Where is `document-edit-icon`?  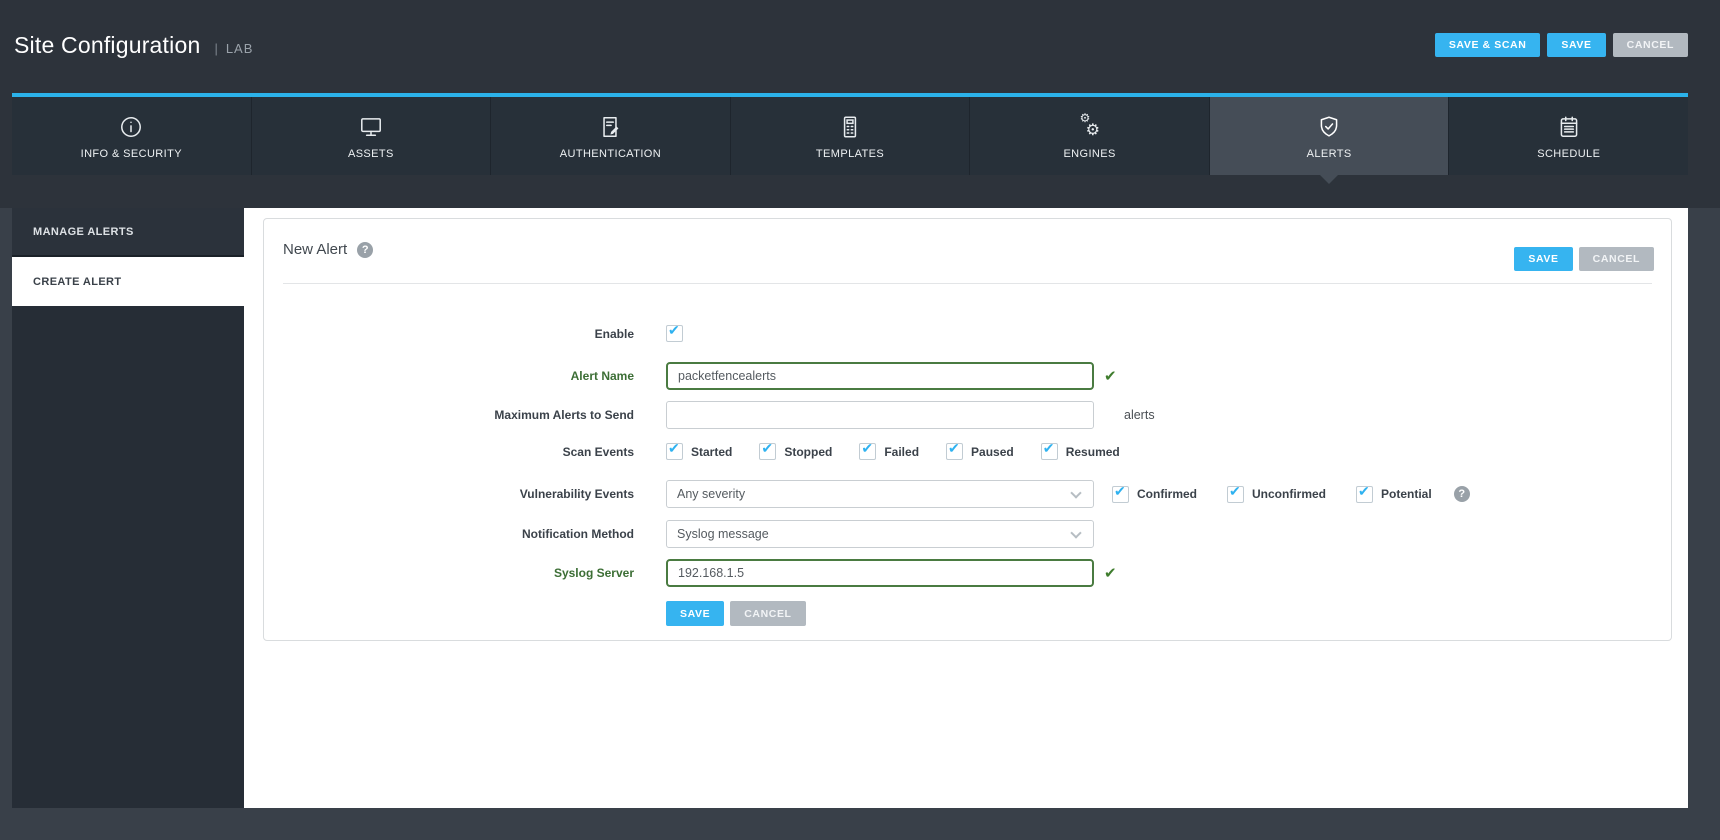 document-edit-icon is located at coordinates (610, 127).